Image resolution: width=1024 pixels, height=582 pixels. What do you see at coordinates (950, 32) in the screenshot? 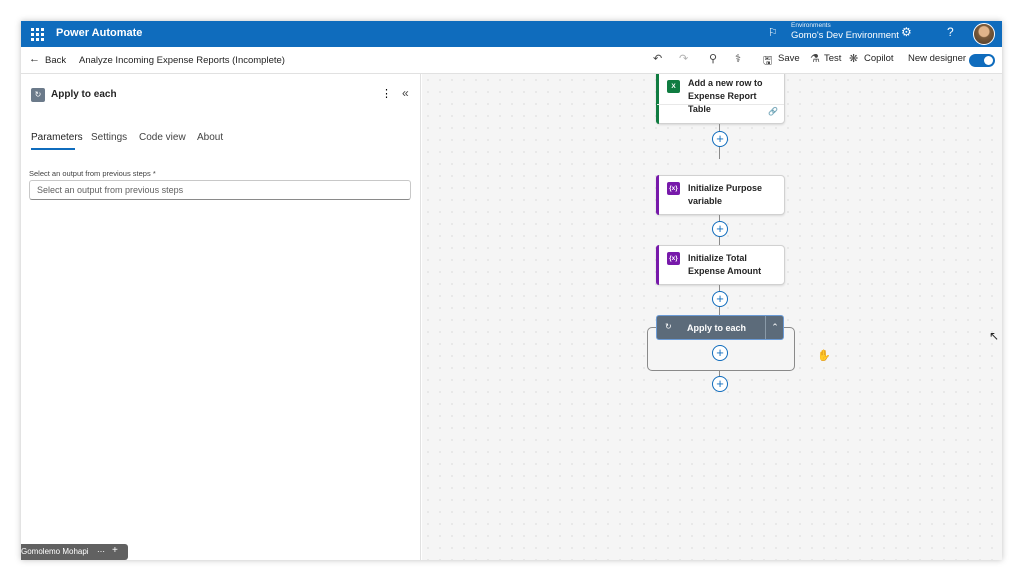
I see `help-icon: ?` at bounding box center [950, 32].